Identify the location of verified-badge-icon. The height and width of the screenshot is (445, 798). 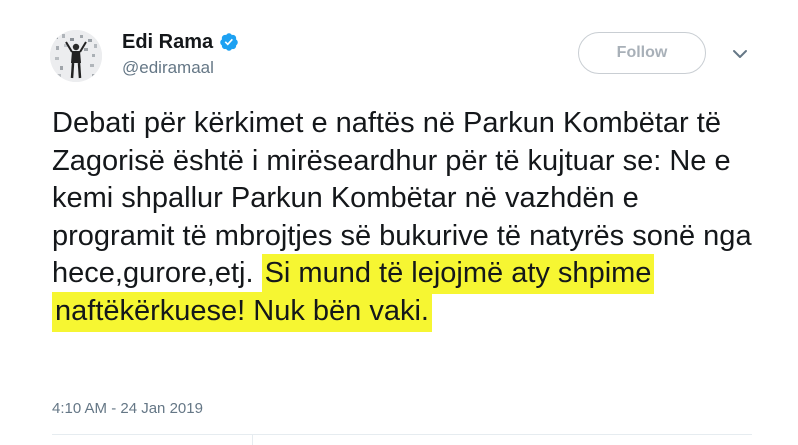
(229, 42).